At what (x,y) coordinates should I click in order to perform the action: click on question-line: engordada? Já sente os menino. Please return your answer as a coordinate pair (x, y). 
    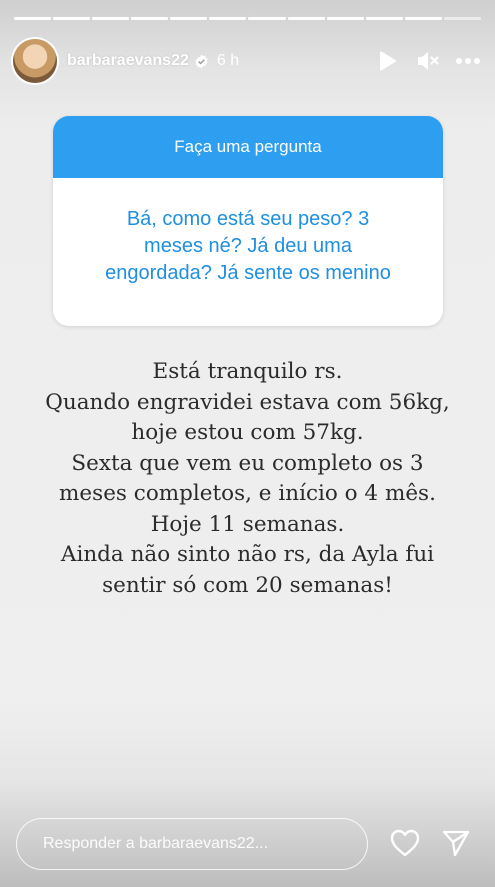
    Looking at the image, I should click on (248, 273).